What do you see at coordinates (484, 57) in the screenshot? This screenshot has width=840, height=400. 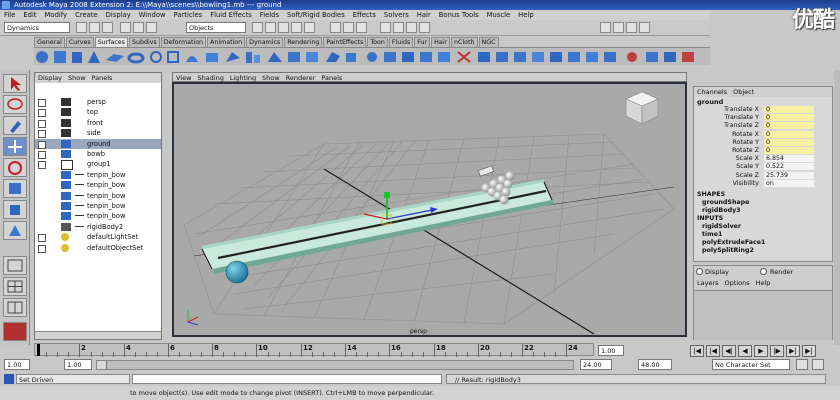 I see `align-shelf-icon` at bounding box center [484, 57].